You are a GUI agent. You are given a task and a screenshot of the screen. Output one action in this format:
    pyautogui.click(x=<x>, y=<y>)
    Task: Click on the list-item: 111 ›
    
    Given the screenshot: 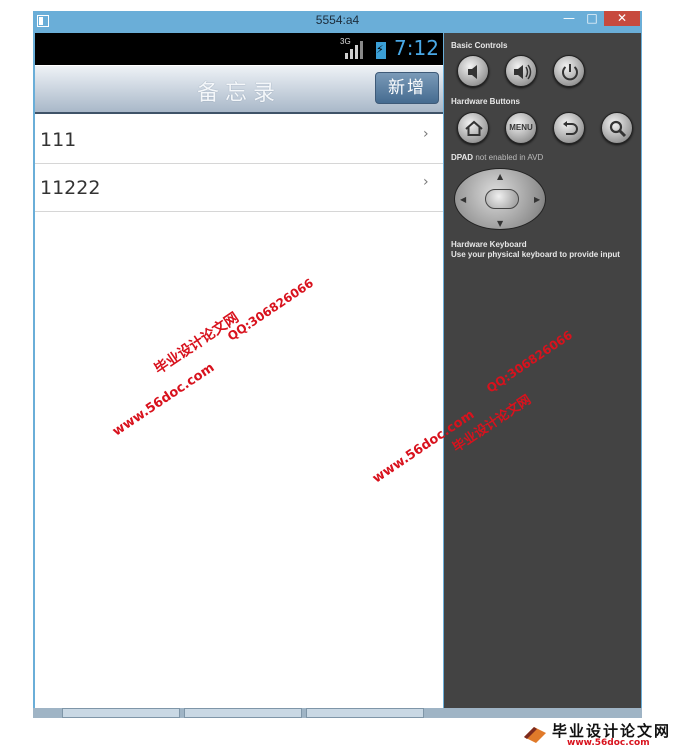 What is the action you would take?
    pyautogui.click(x=239, y=140)
    